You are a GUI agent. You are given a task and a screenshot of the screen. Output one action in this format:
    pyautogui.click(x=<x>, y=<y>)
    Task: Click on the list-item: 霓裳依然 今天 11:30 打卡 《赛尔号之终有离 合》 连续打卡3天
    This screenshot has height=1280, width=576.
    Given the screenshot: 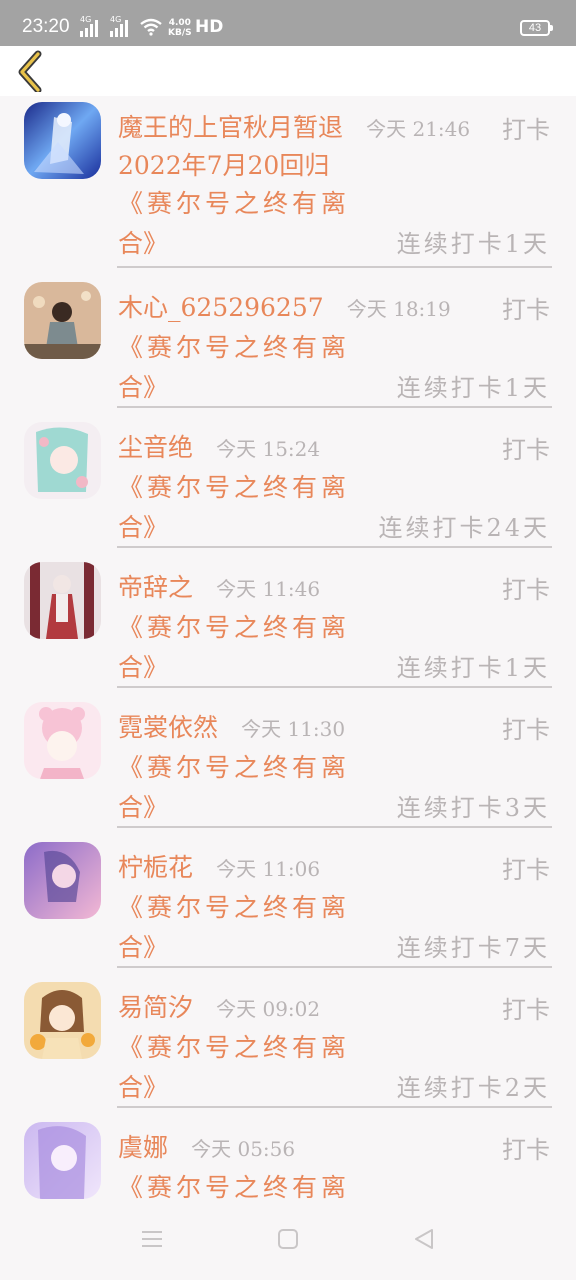 What is the action you would take?
    pyautogui.click(x=288, y=766)
    